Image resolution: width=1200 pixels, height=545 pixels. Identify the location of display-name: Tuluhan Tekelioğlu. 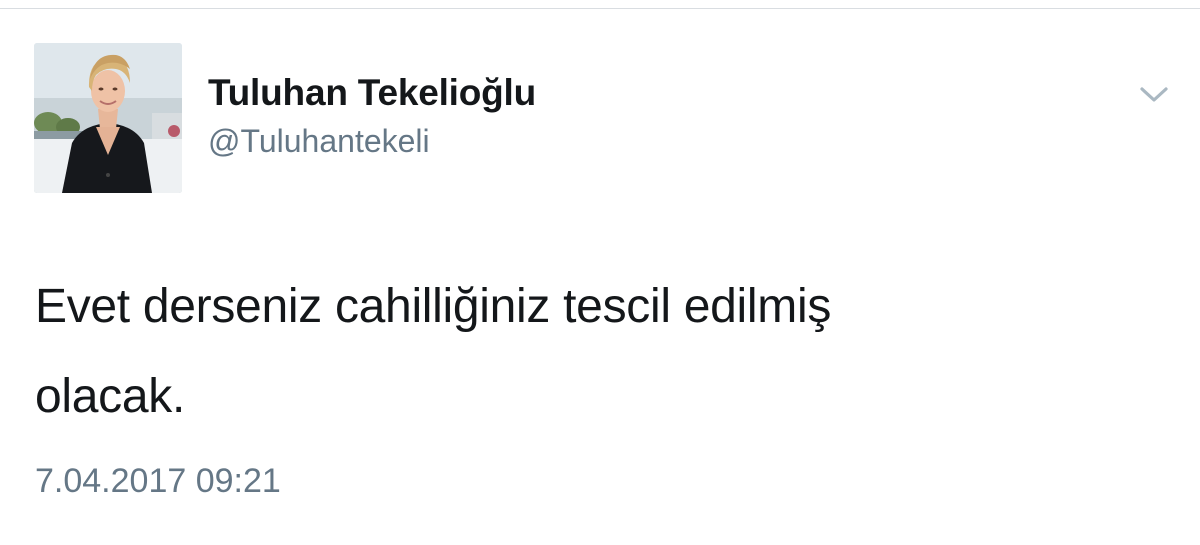
(372, 93).